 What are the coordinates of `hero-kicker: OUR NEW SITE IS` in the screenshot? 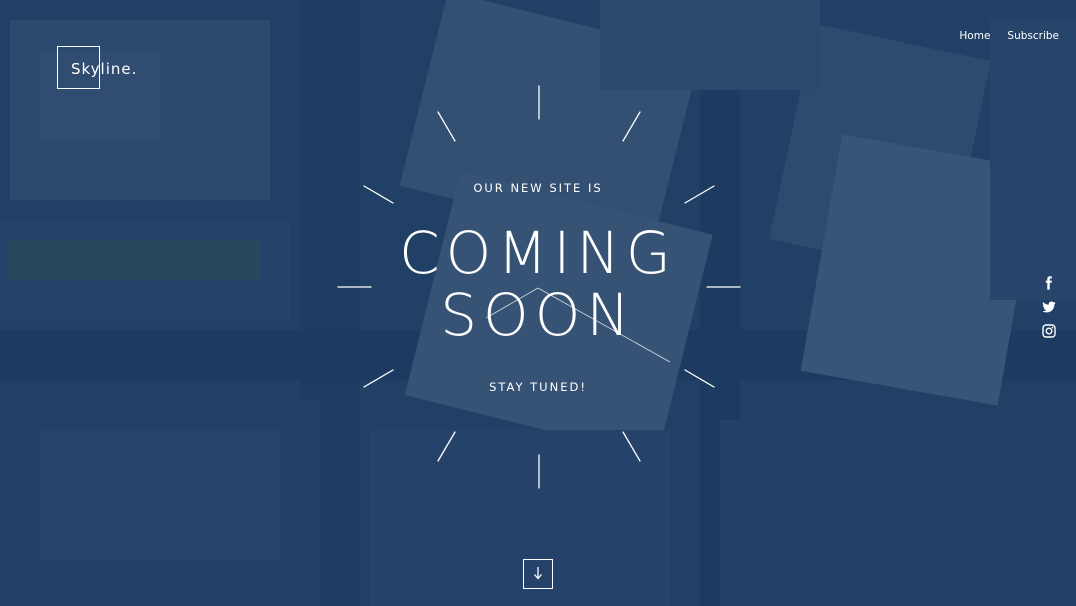 It's located at (538, 188).